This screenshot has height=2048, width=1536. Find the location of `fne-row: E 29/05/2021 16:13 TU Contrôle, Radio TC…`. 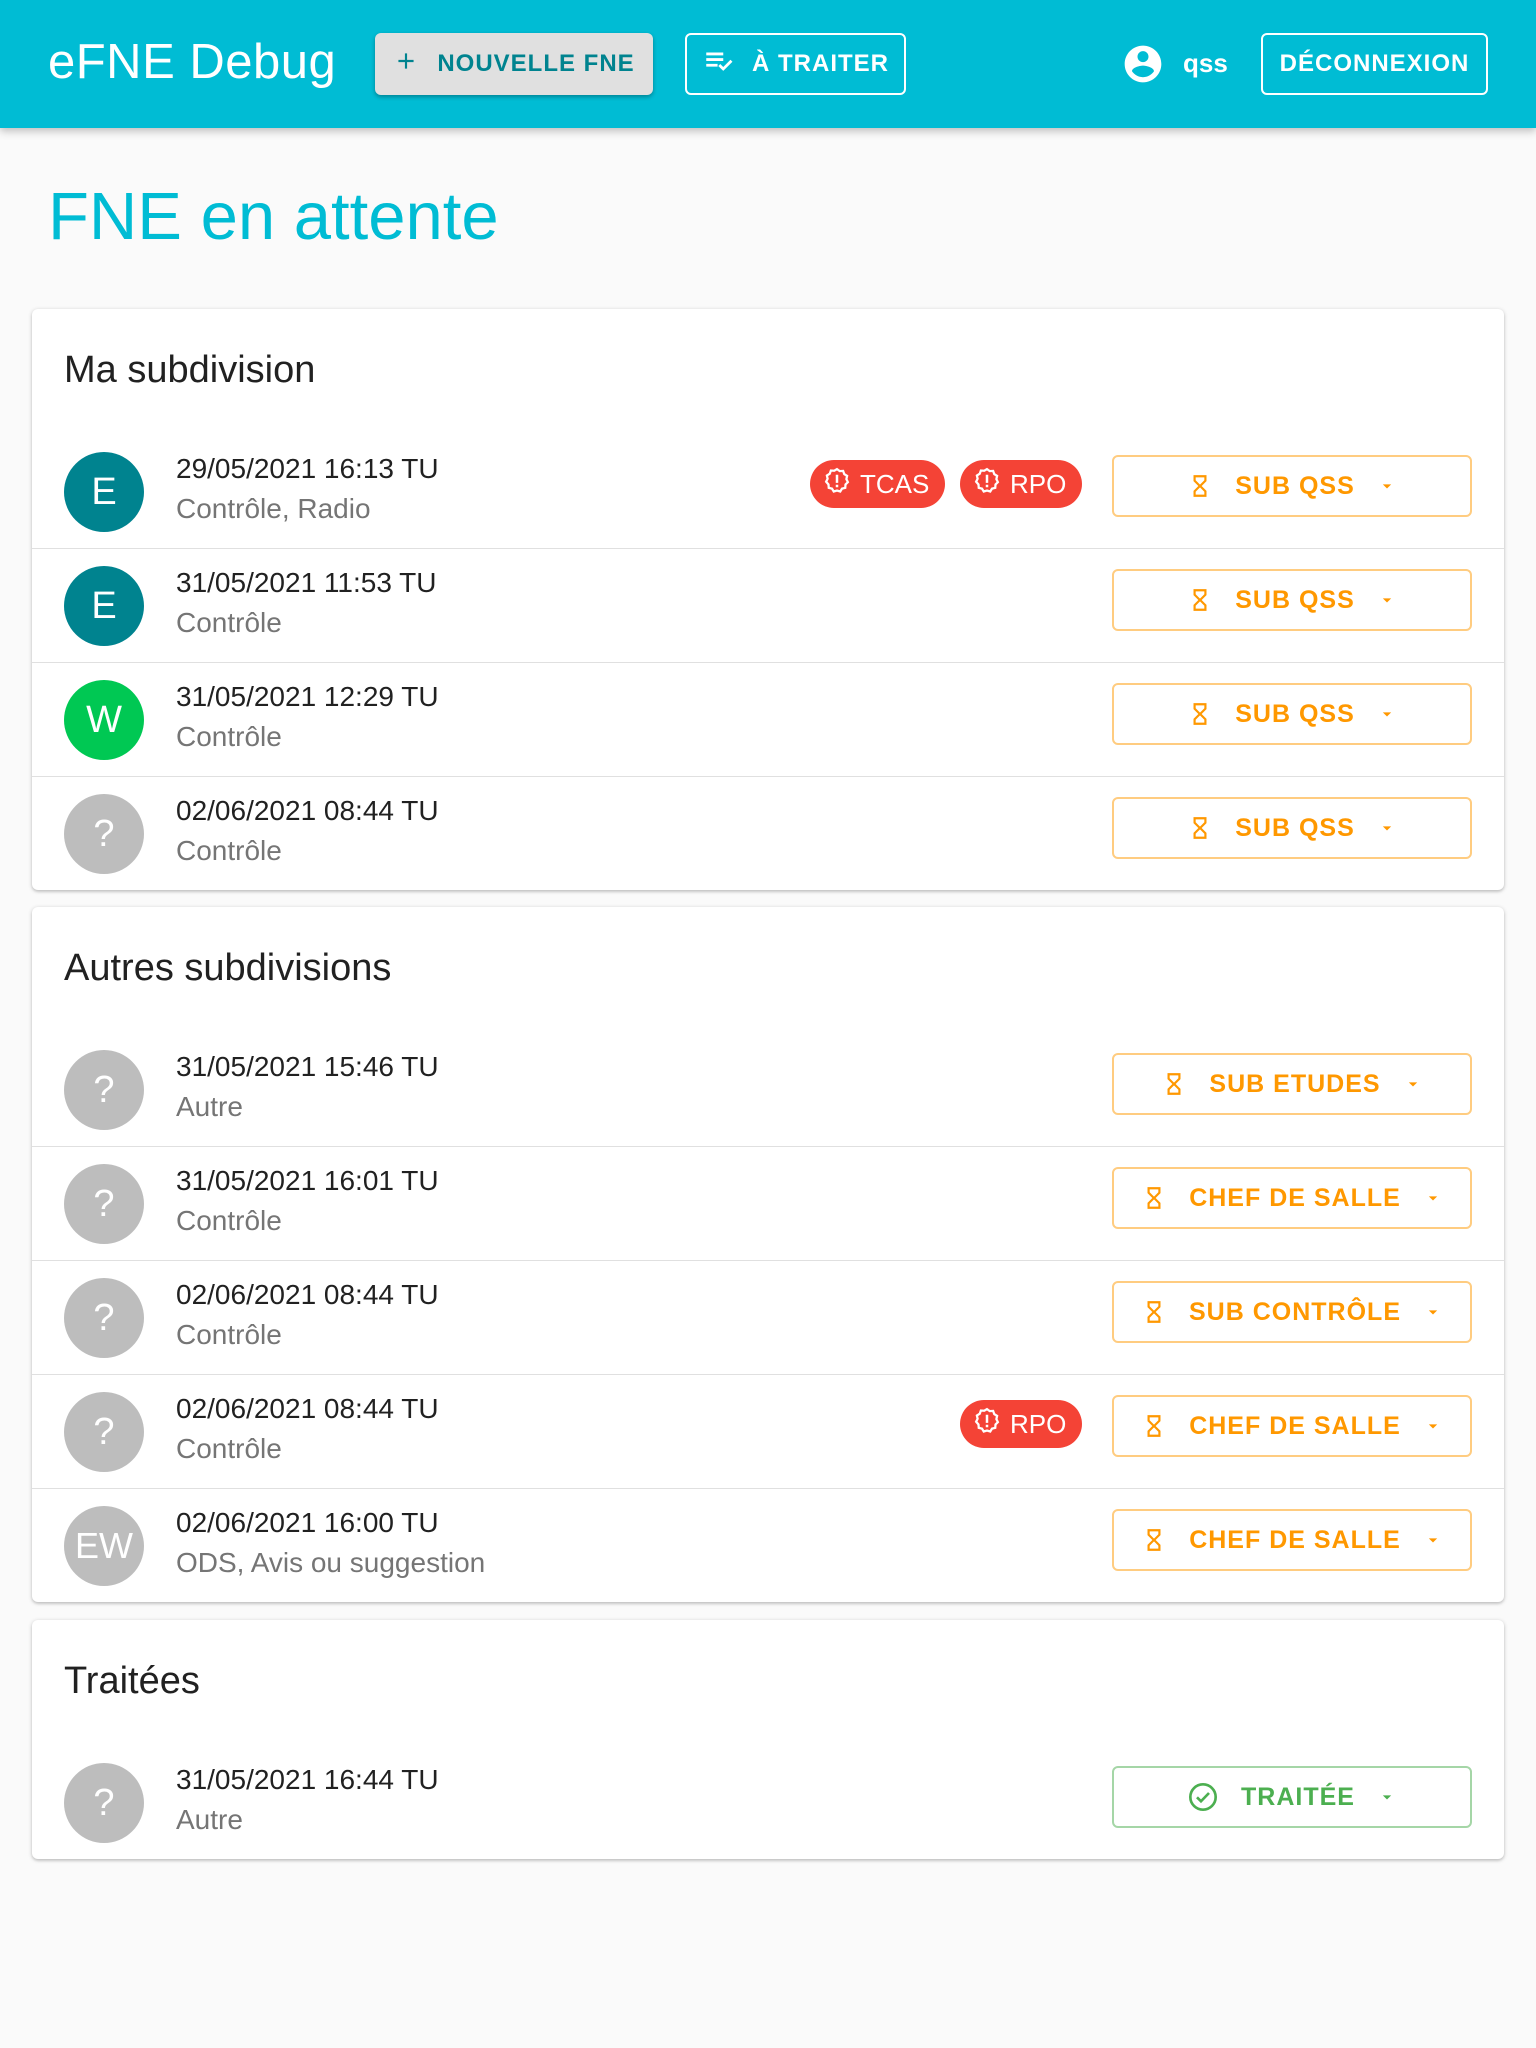

fne-row: E 29/05/2021 16:13 TU Contrôle, Radio TC… is located at coordinates (768, 492).